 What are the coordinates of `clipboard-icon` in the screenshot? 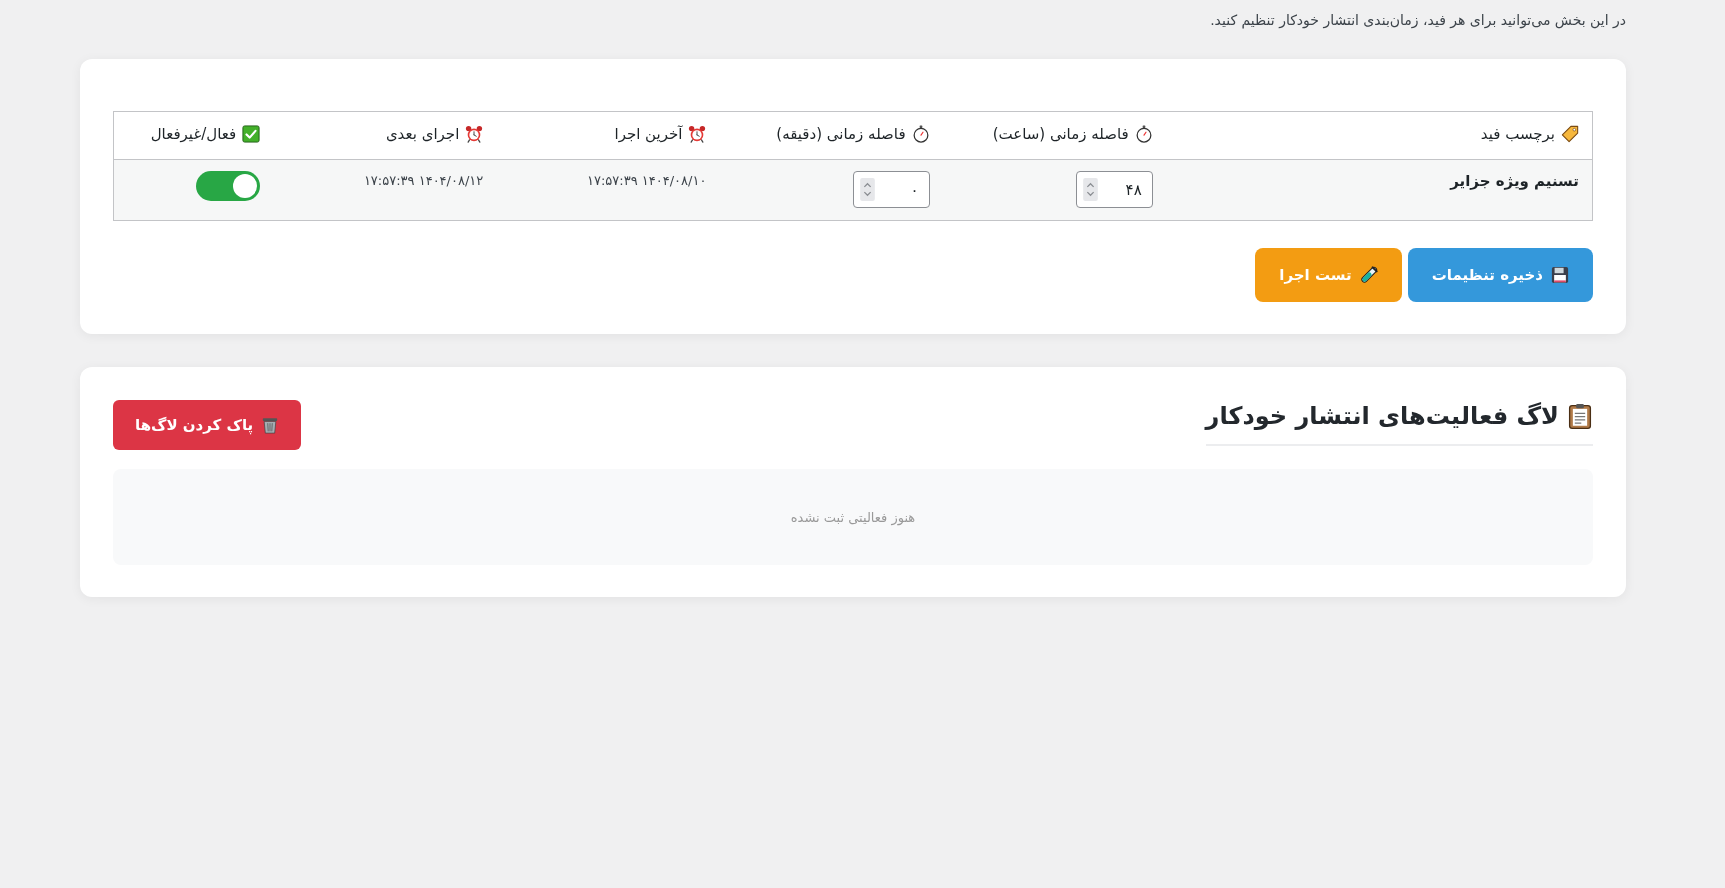 It's located at (1580, 416).